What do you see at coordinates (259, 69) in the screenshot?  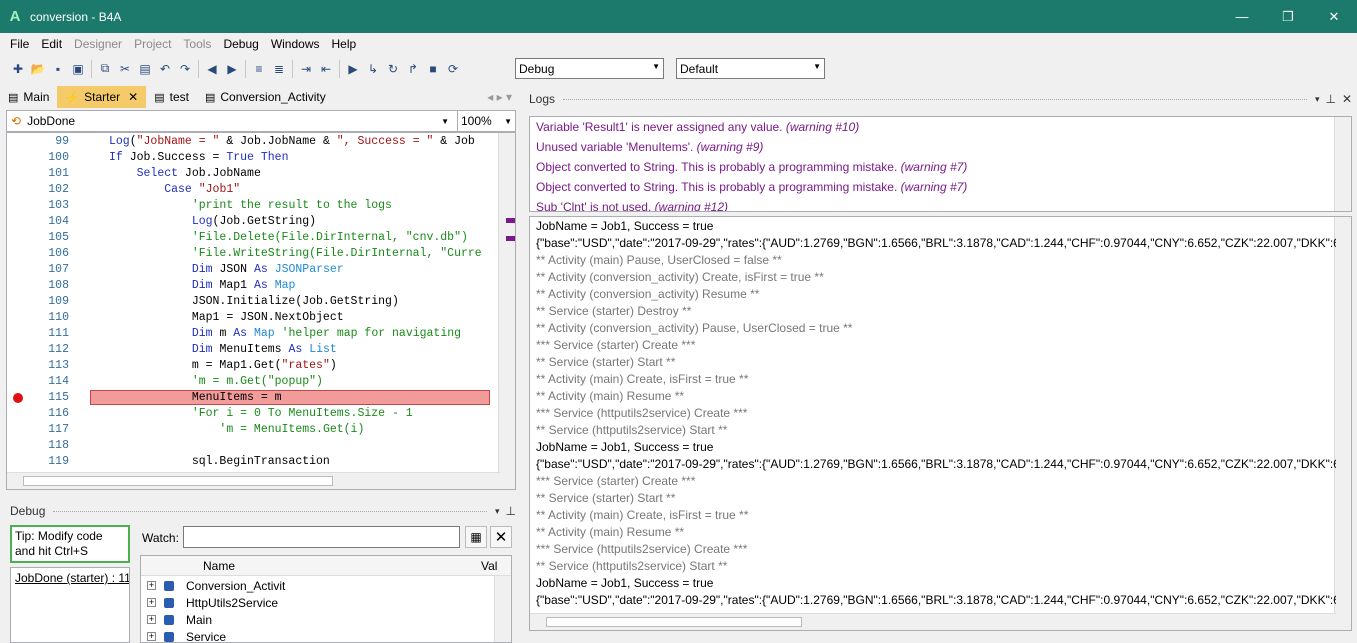 I see `comment-icon: ≡` at bounding box center [259, 69].